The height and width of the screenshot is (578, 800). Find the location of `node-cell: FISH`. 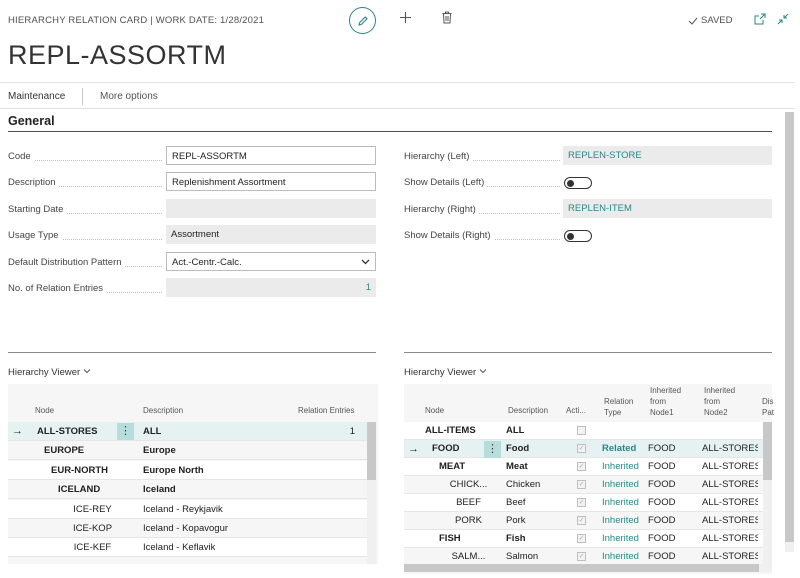

node-cell: FISH is located at coordinates (450, 539).